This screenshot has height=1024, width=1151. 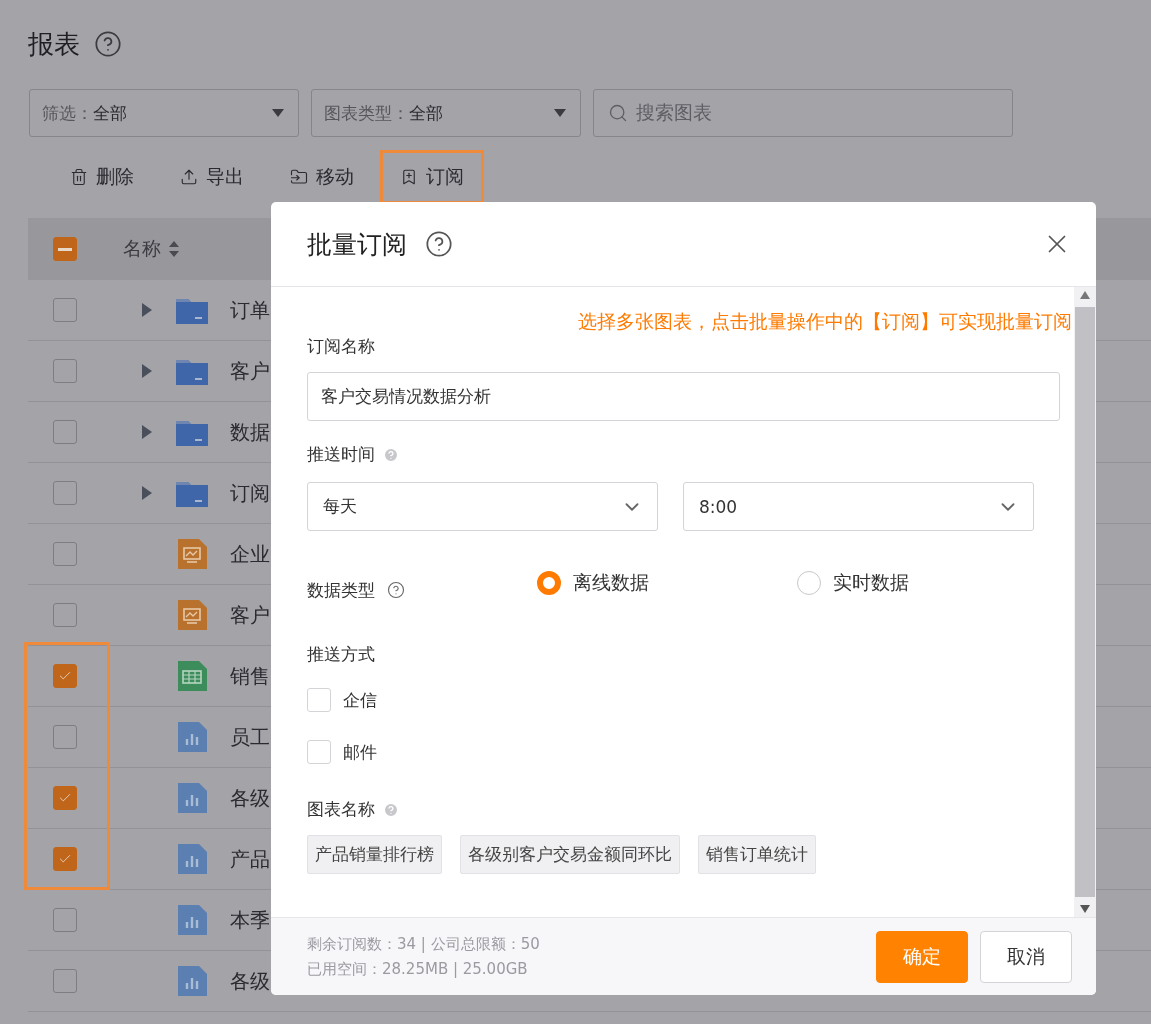 I want to click on select-all-checkbox, so click(x=65, y=249).